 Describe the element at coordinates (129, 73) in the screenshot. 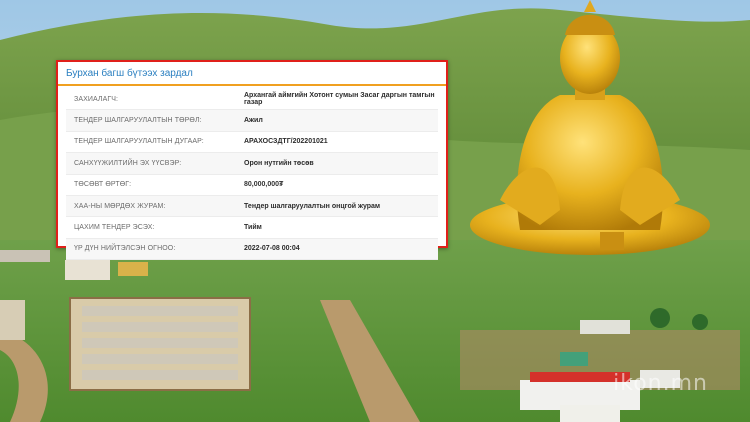

I see `card-title: Бурхан багш бүтээх зардал` at that location.